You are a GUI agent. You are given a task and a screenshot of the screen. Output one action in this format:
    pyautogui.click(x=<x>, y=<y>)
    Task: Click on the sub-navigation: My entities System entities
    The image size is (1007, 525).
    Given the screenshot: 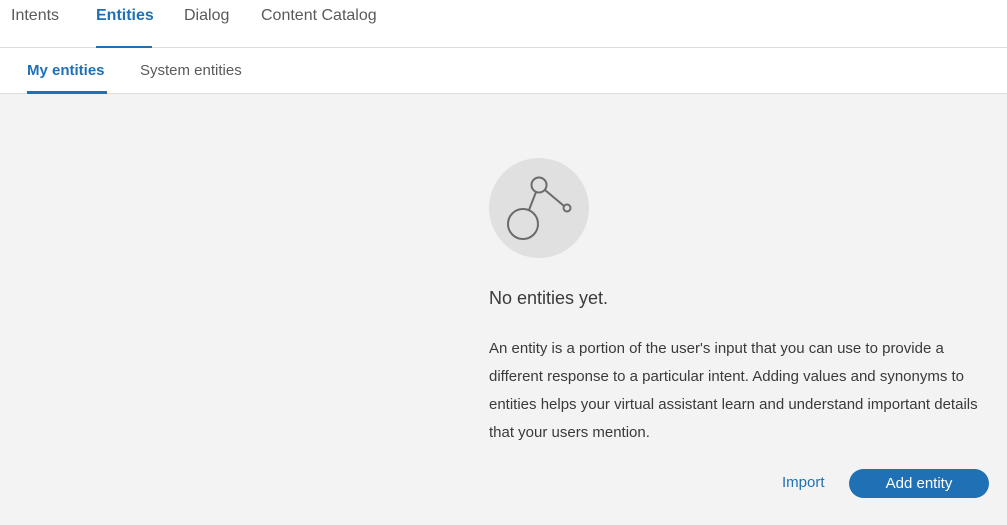 What is the action you would take?
    pyautogui.click(x=503, y=71)
    